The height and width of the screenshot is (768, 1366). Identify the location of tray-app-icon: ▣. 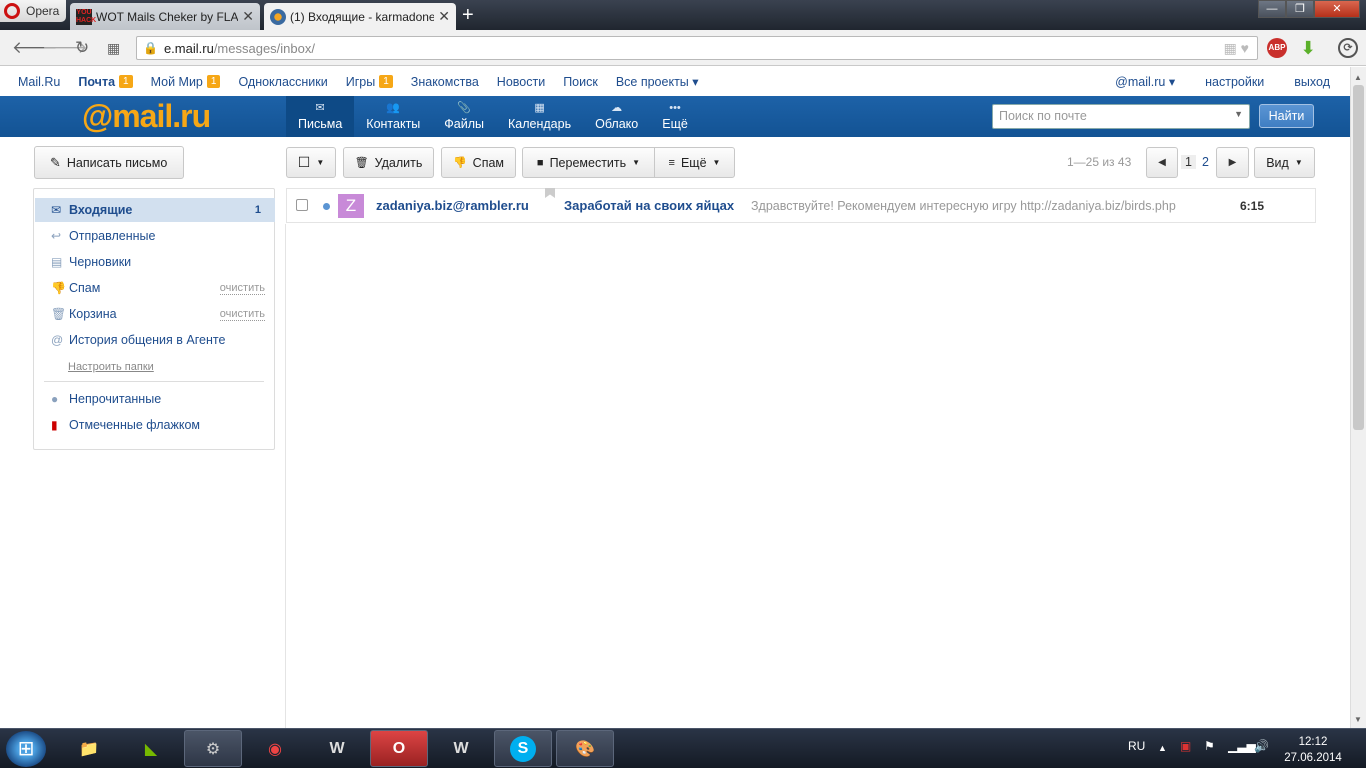
(1185, 746).